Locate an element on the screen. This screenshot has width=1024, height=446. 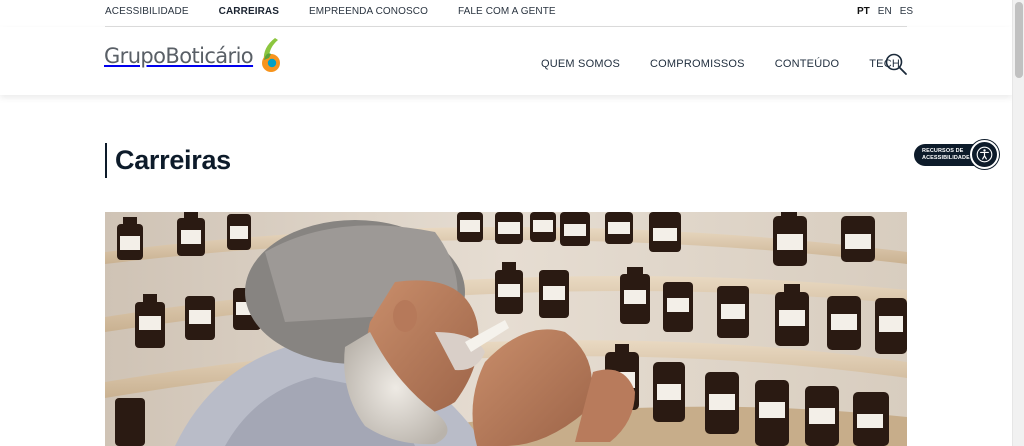
utility-link-carreiras: CARREIRAS is located at coordinates (249, 11).